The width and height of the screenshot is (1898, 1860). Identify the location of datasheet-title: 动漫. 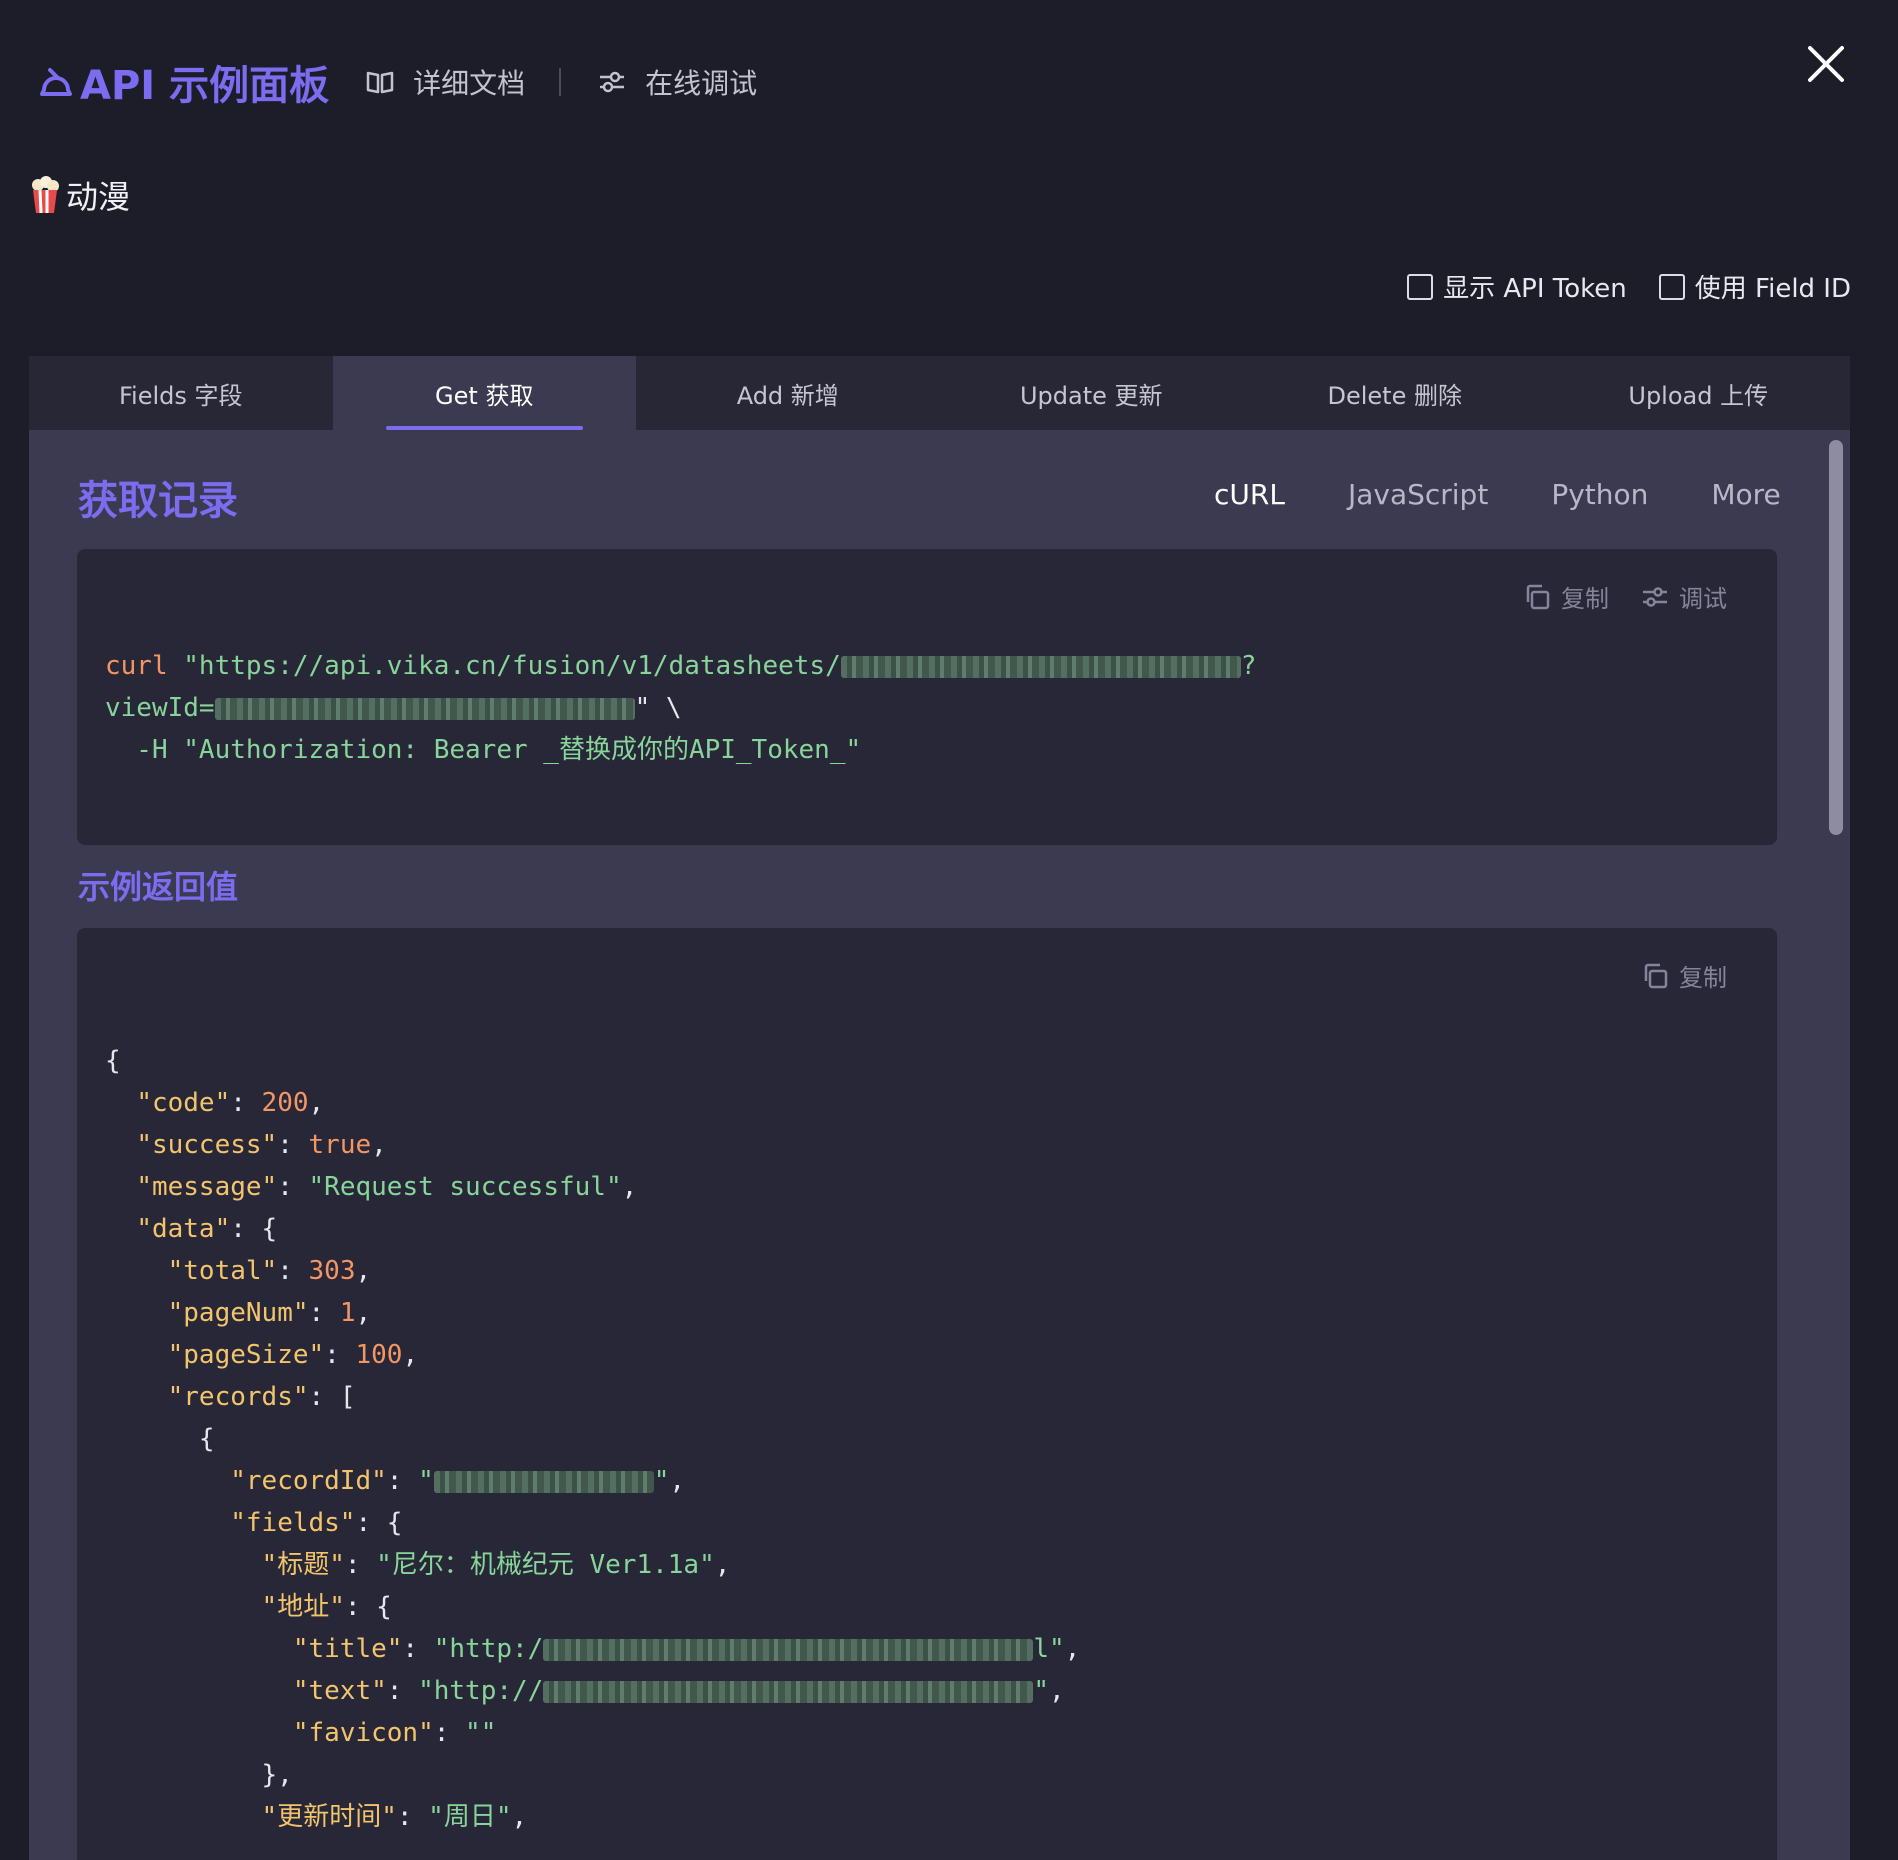
(80, 195).